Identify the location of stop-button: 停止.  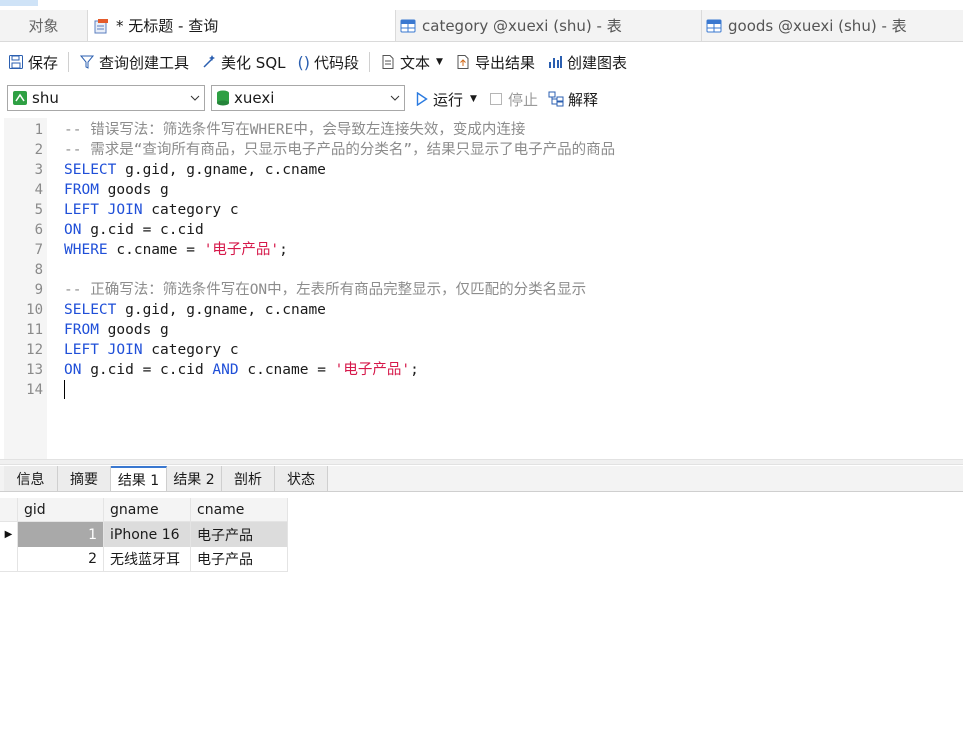
(514, 99).